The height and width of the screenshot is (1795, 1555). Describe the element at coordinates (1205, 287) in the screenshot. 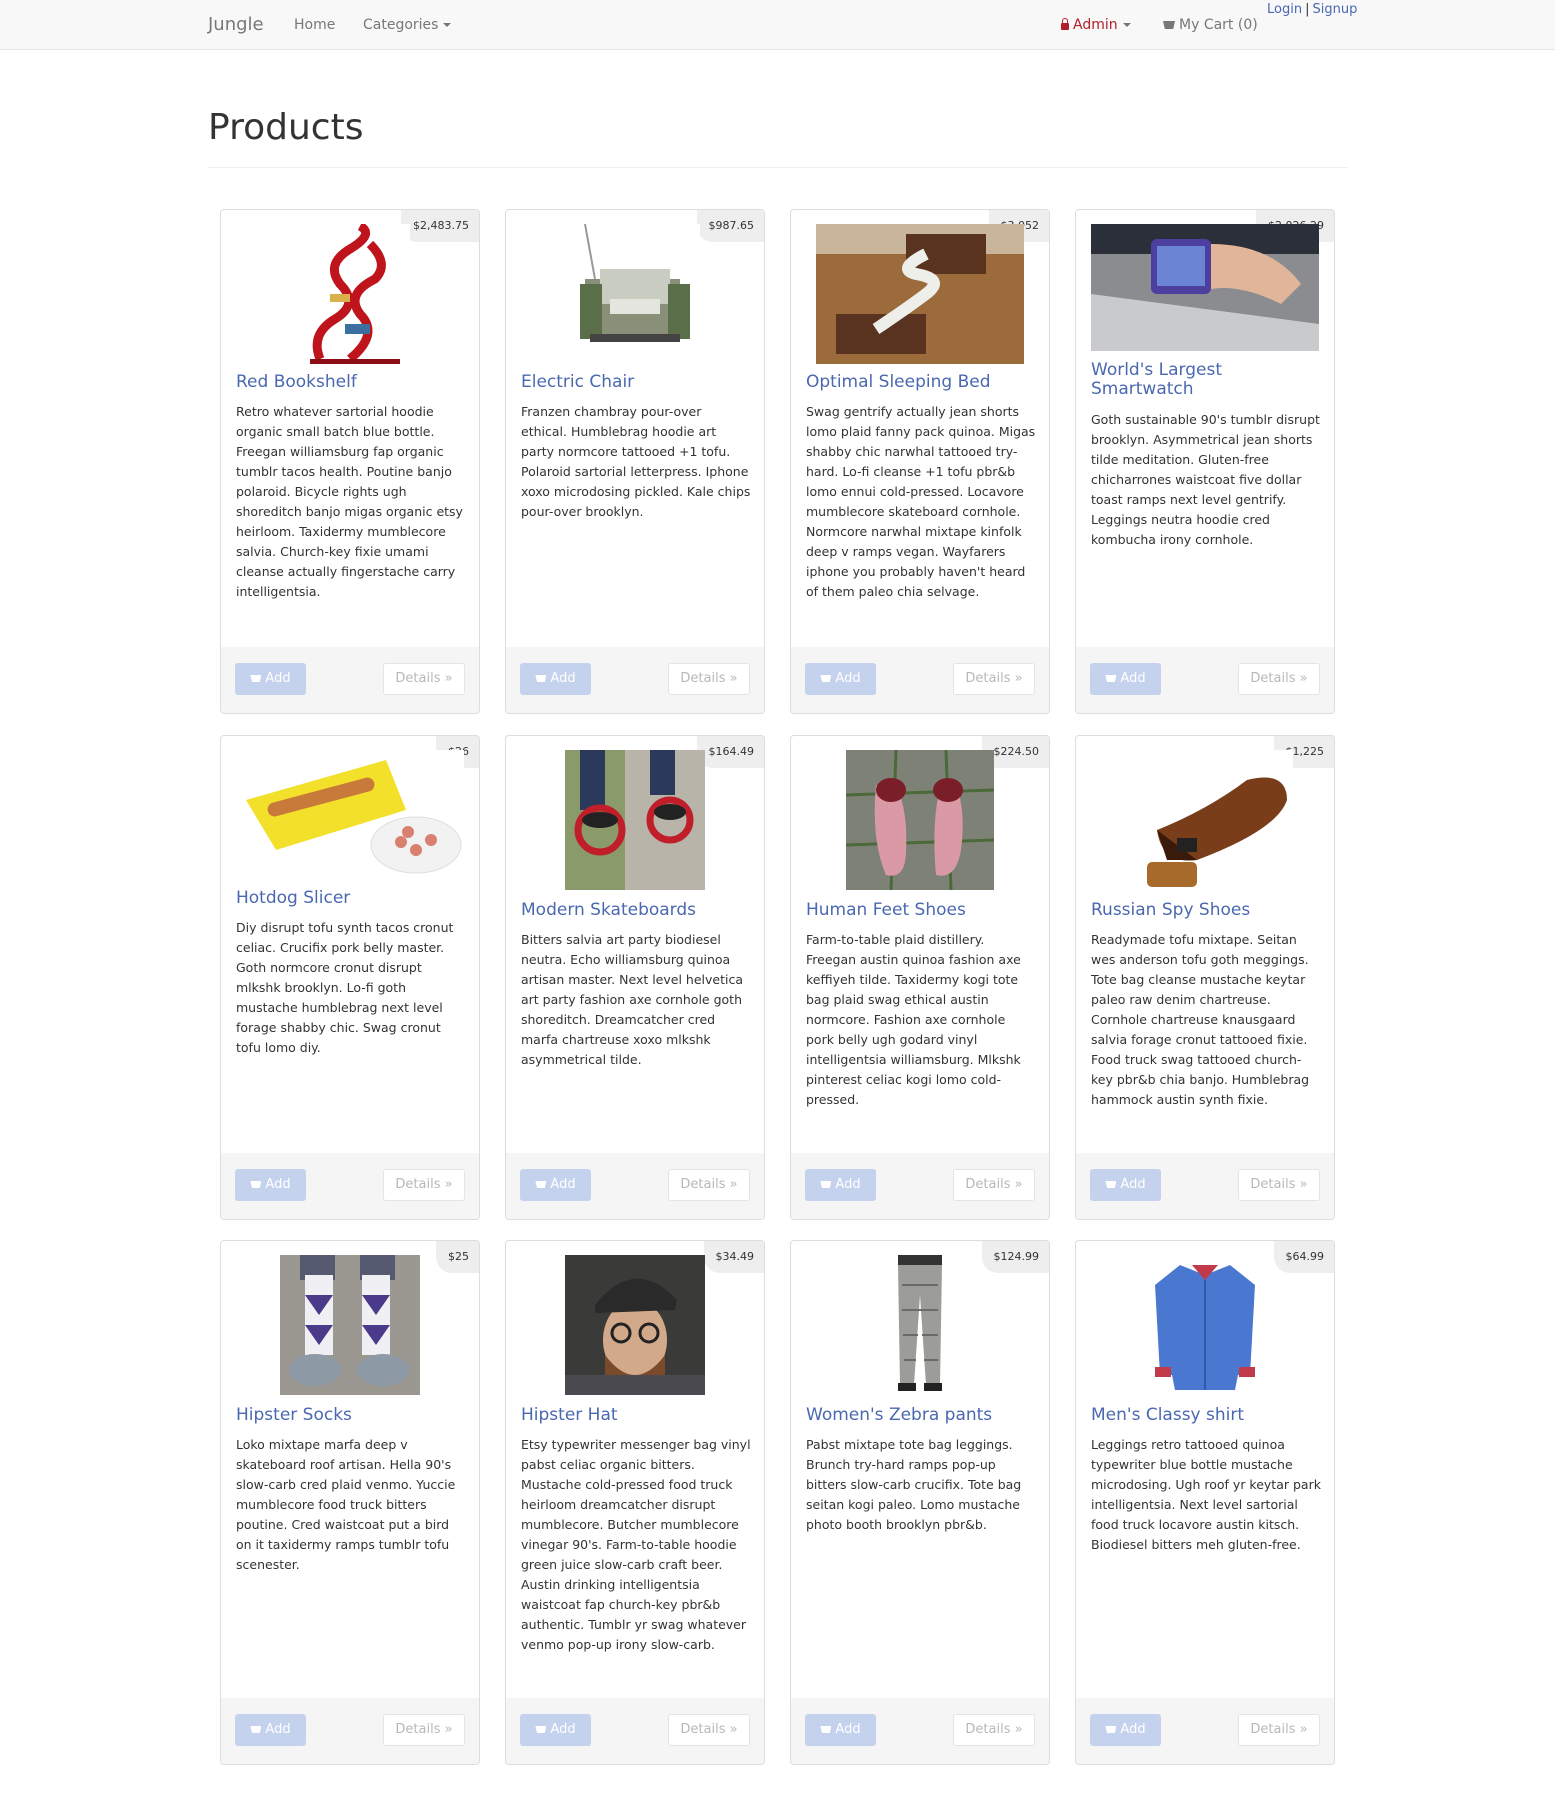

I see `smartwatch-image` at that location.